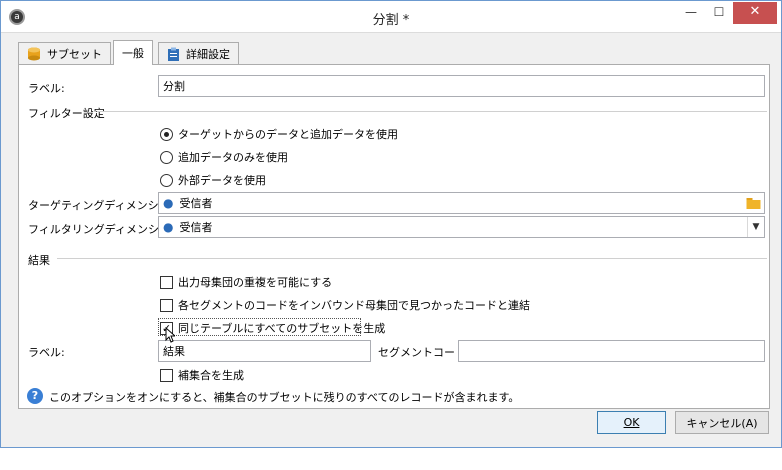  Describe the element at coordinates (255, 282) in the screenshot. I see `checkbox-label: 出力母集団の重複を可能にする` at that location.